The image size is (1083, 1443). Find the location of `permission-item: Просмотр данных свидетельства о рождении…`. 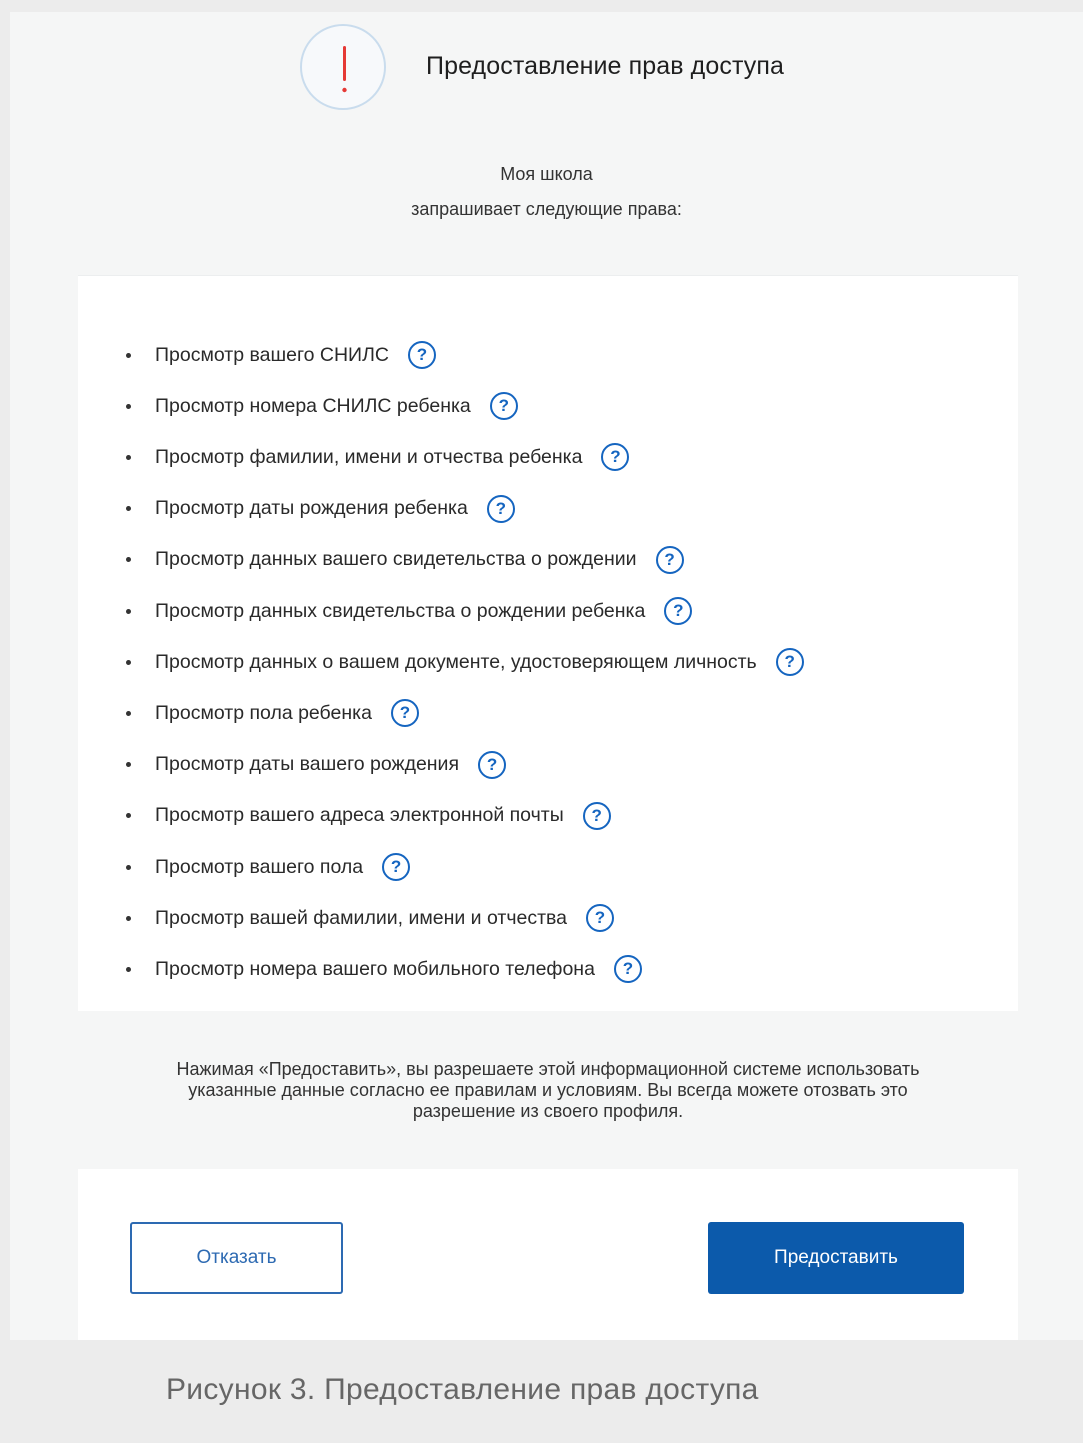

permission-item: Просмотр данных свидетельства о рождении… is located at coordinates (409, 611).